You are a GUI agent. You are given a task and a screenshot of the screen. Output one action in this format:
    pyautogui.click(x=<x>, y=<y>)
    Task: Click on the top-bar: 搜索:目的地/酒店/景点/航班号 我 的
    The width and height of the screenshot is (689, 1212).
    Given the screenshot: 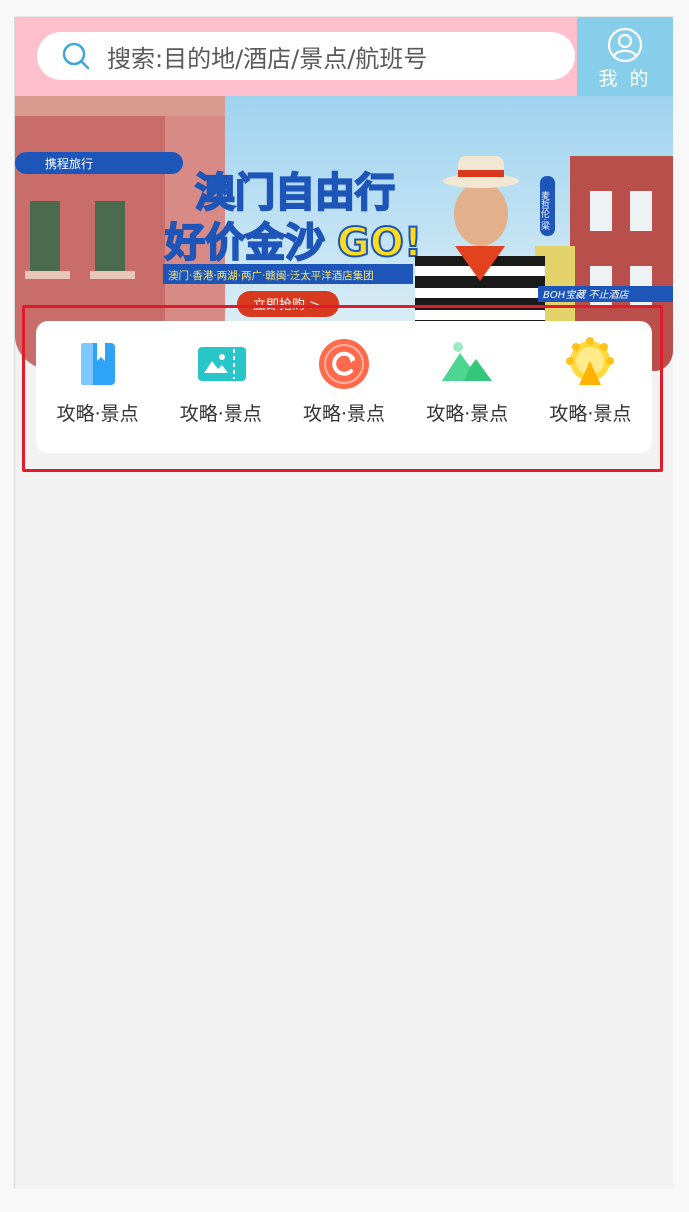 What is the action you would take?
    pyautogui.click(x=344, y=56)
    